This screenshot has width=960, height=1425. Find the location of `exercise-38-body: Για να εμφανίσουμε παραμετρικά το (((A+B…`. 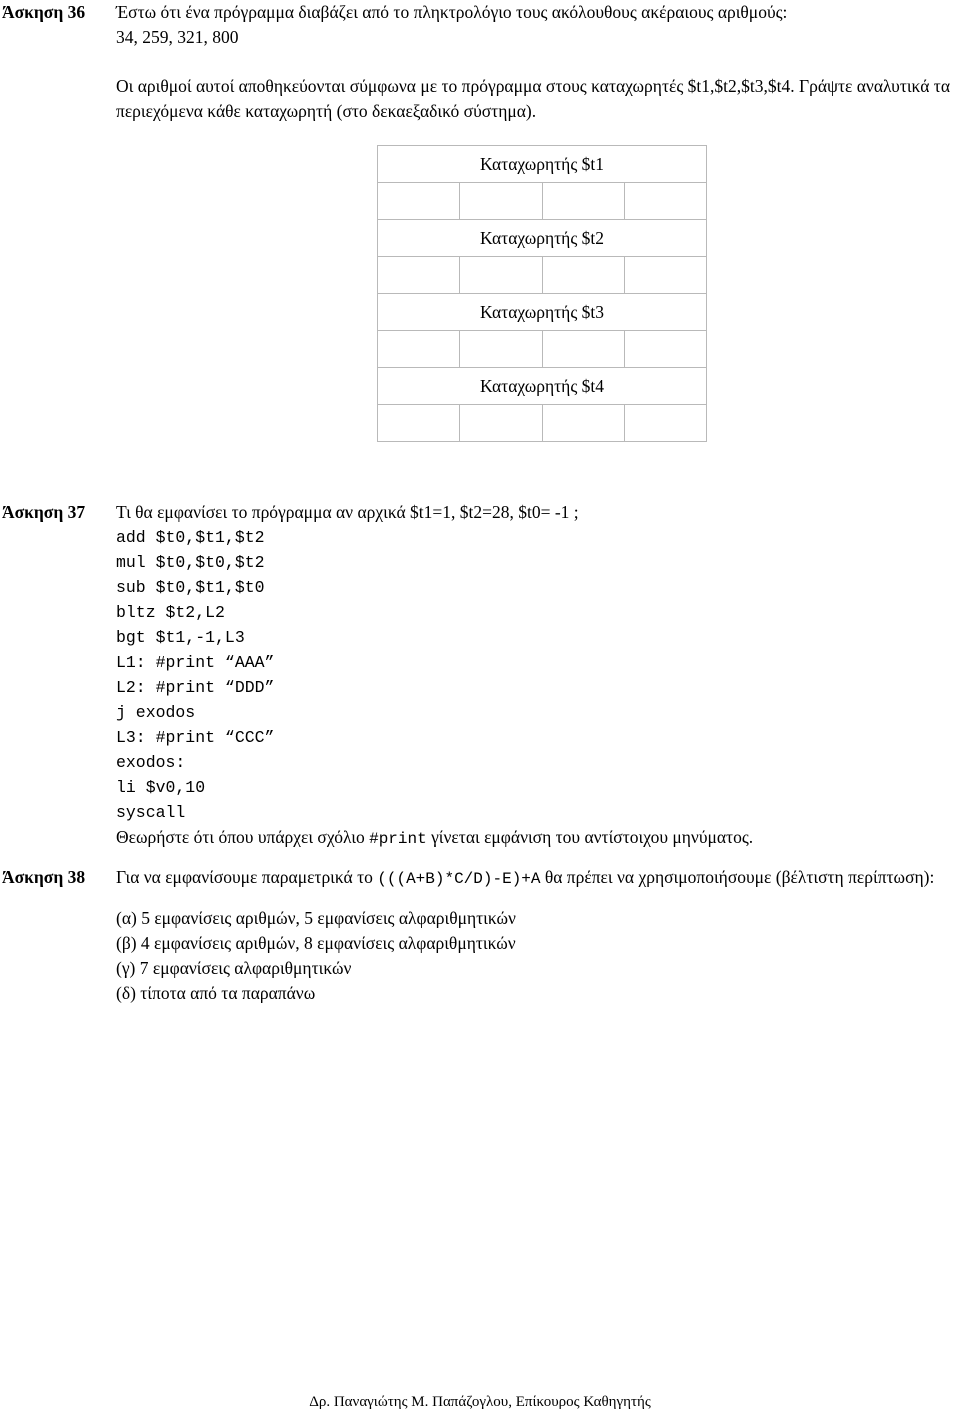

exercise-38-body: Για να εμφανίσουμε παραμετρικά το (((A+B… is located at coordinates (538, 935).